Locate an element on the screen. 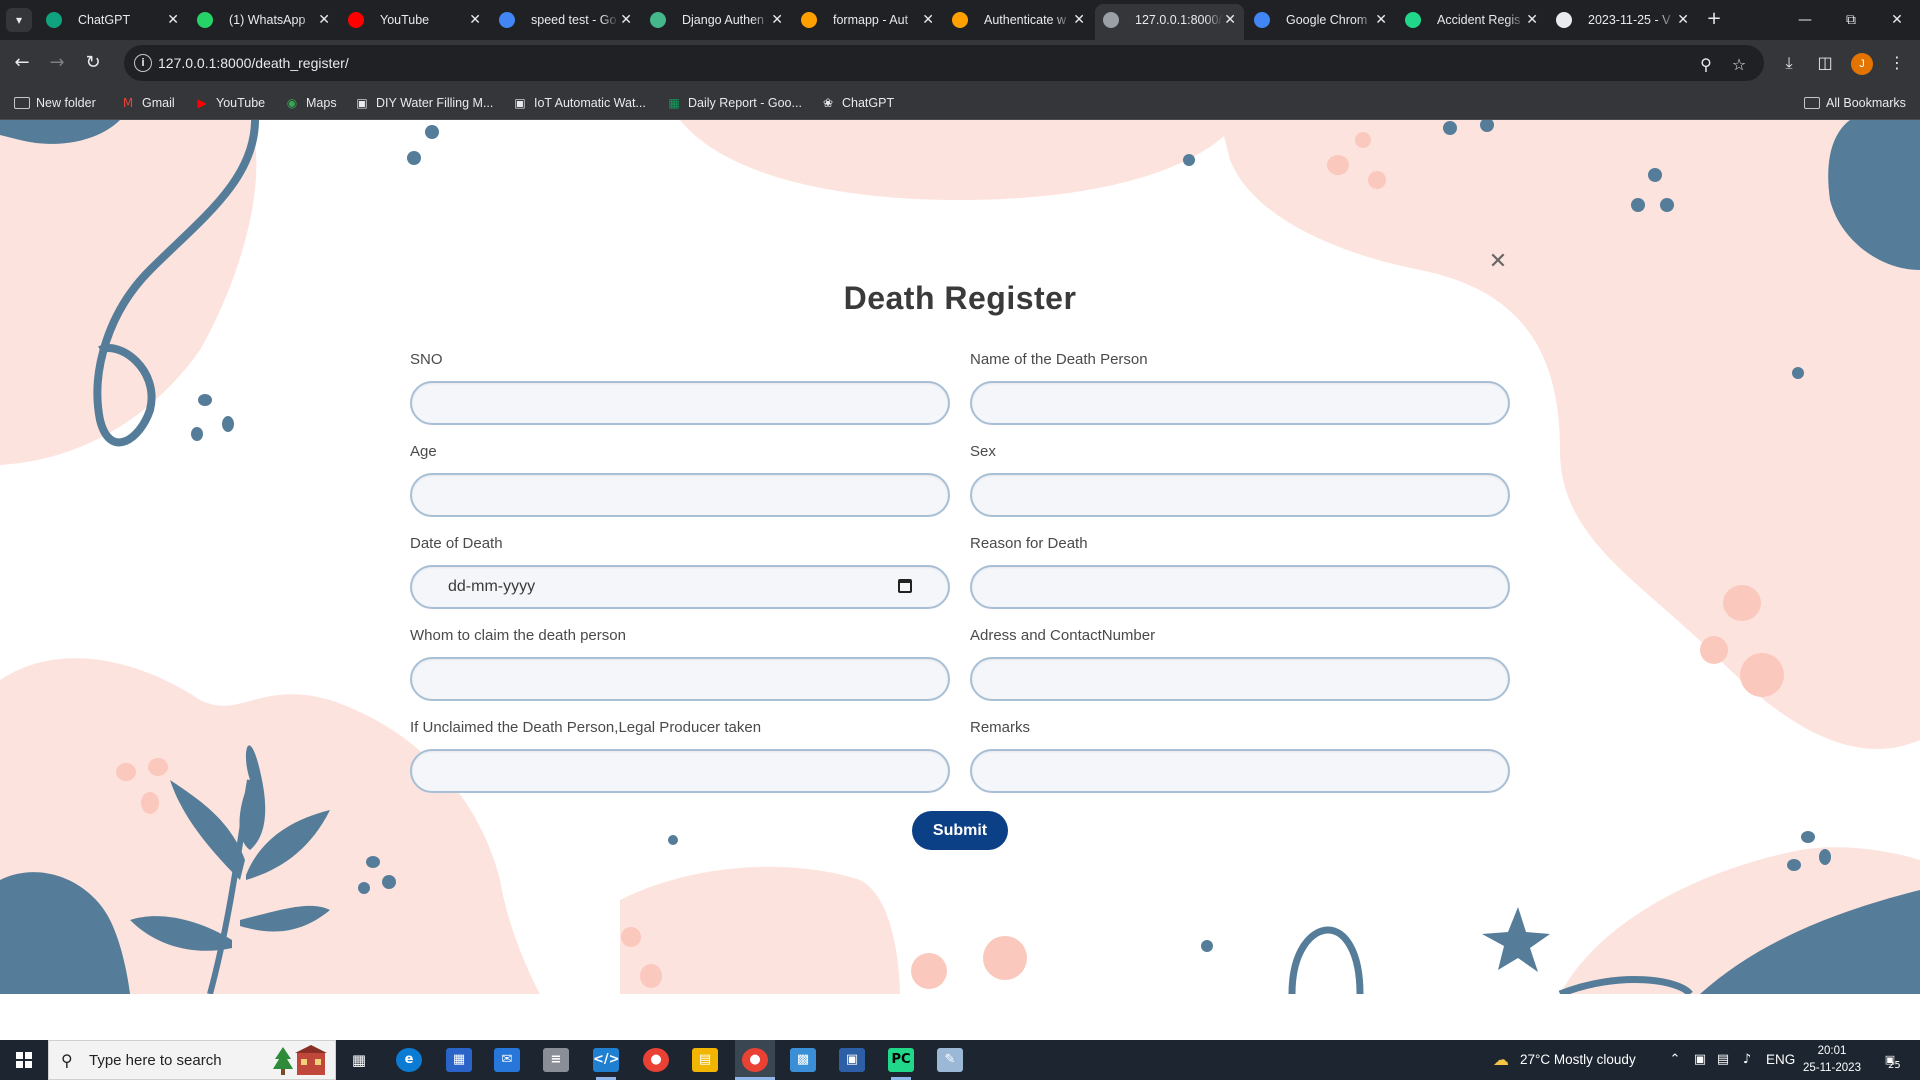  youtube-icon: ▶ is located at coordinates (202, 103).